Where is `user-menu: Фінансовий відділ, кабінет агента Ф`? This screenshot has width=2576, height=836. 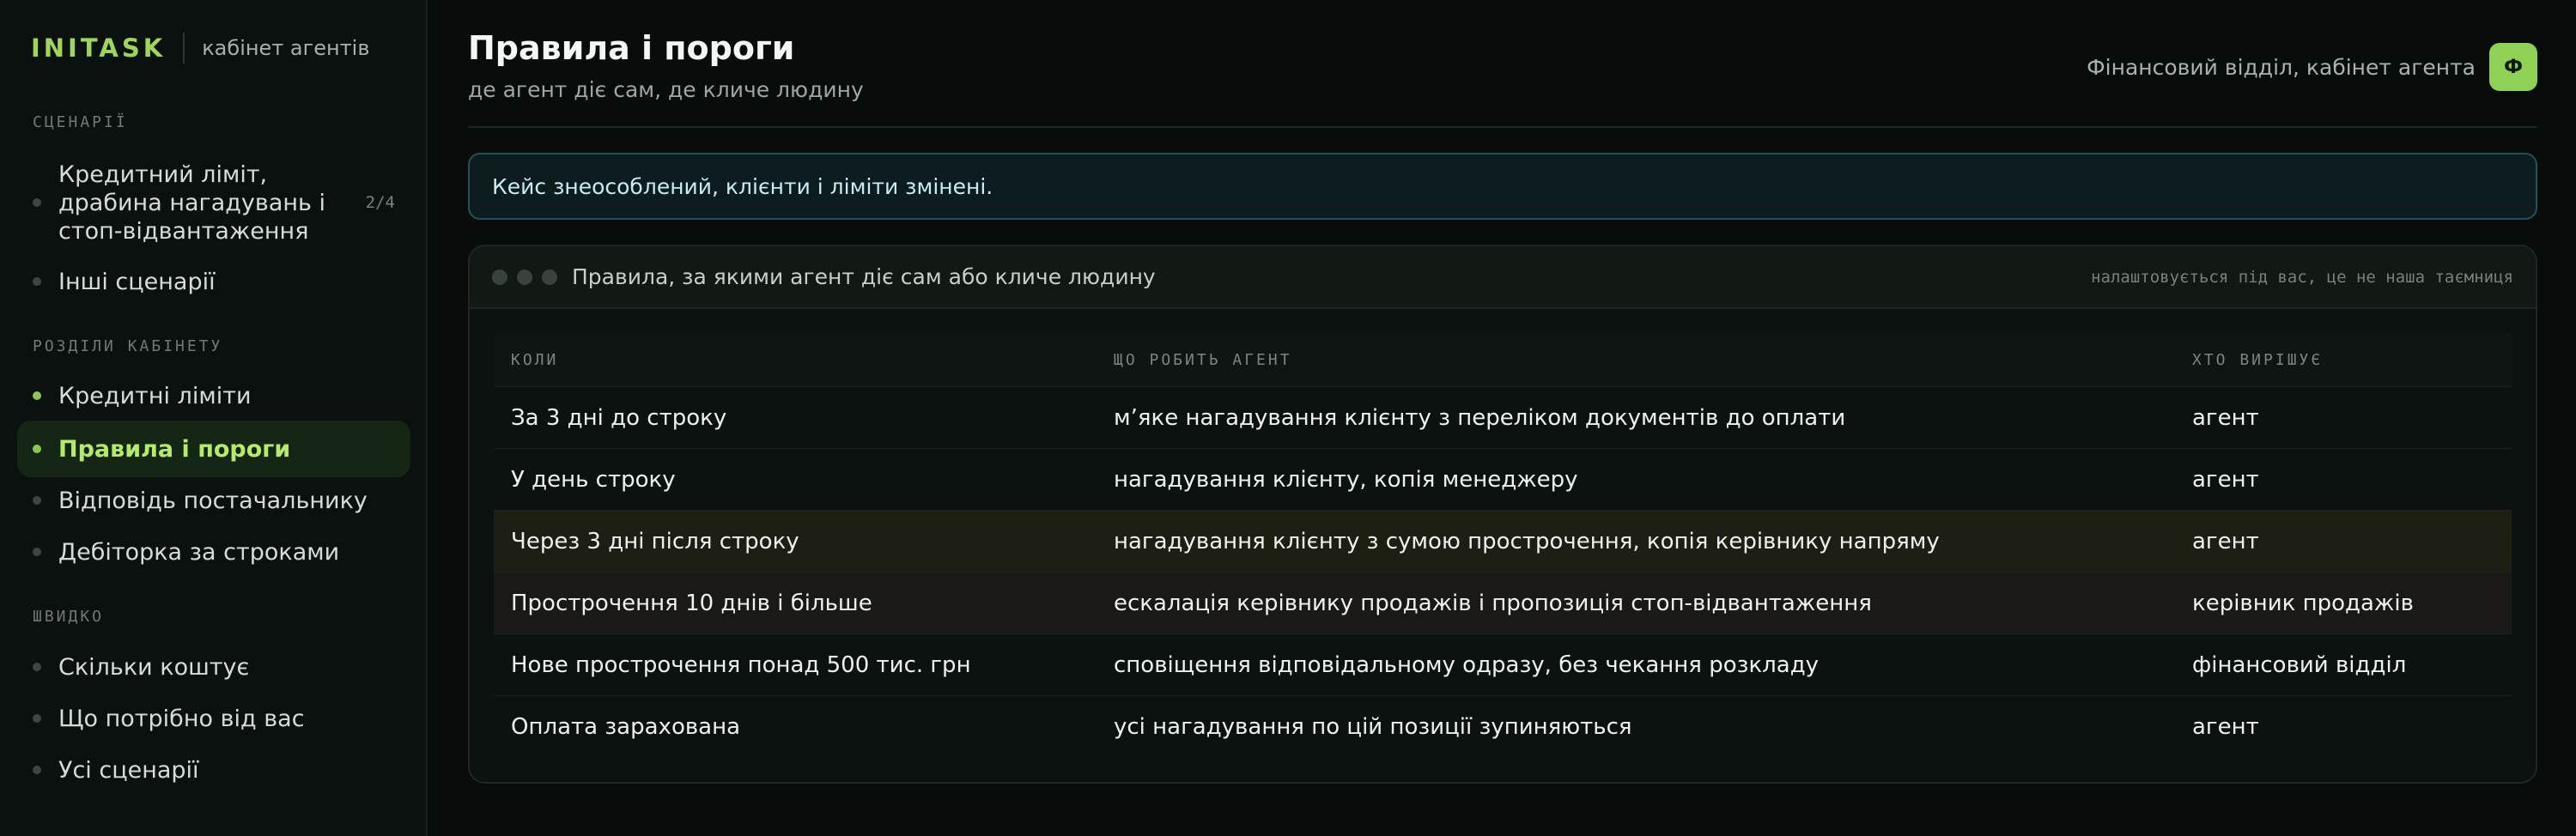 user-menu: Фінансовий відділ, кабінет агента Ф is located at coordinates (2312, 67).